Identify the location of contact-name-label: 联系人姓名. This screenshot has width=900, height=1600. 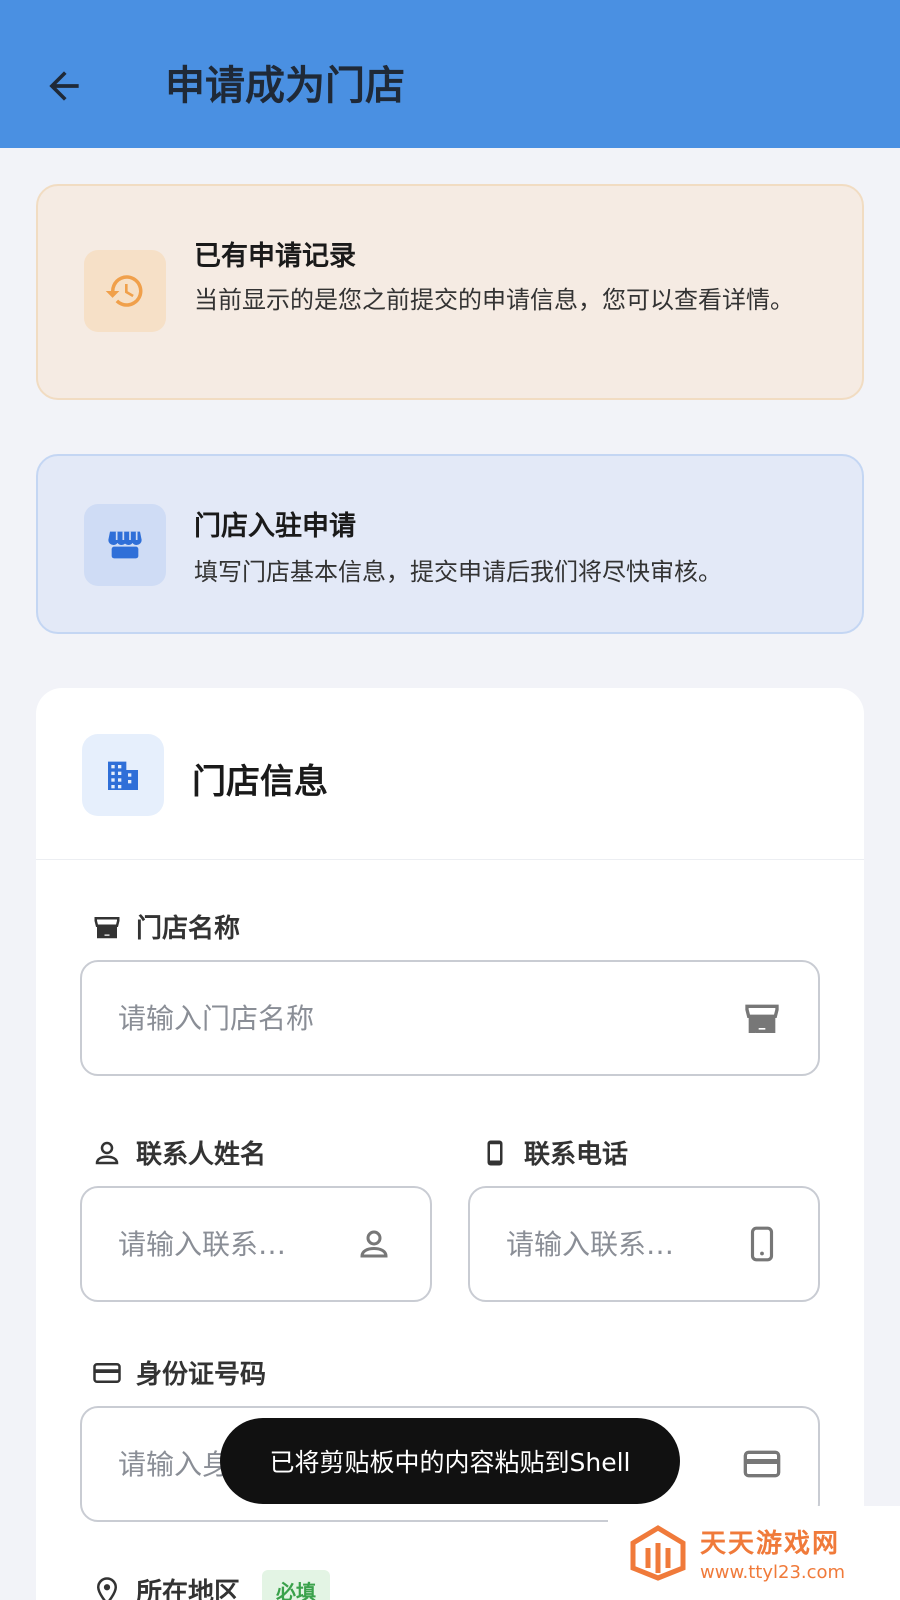
(179, 1152).